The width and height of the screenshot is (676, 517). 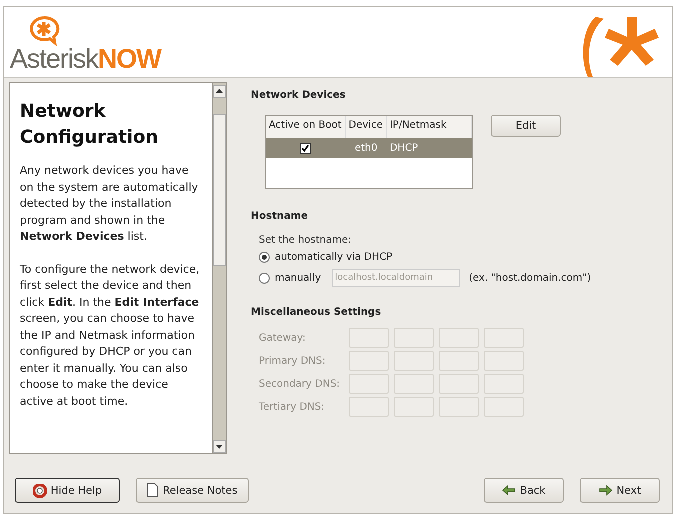 I want to click on checkbox, so click(x=306, y=148).